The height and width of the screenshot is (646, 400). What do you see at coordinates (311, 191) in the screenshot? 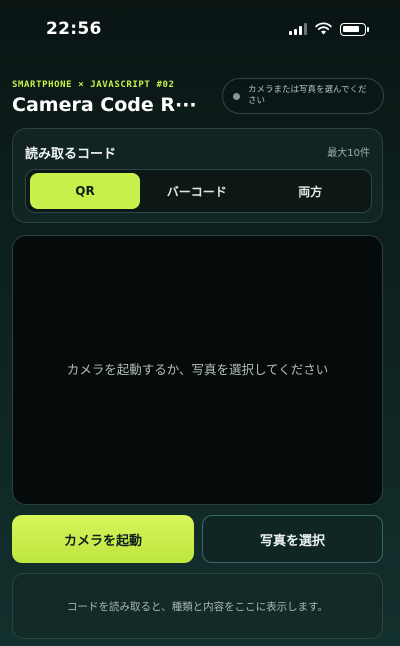
I see `code-type-option-both: 両方` at bounding box center [311, 191].